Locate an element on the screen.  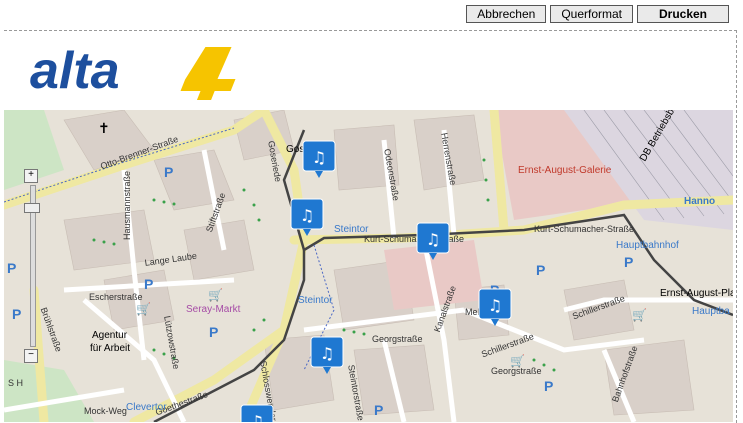
landscape-button: Querformat is located at coordinates (591, 14).